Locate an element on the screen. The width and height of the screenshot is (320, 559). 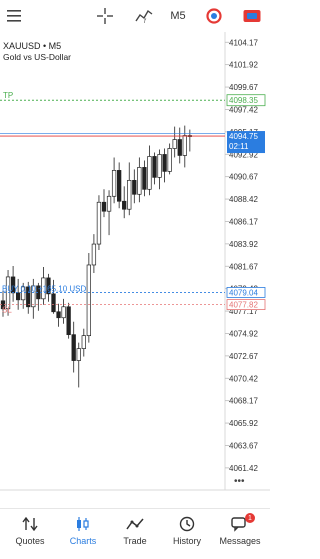
price-tick-label: 4063.67 is located at coordinates (243, 445).